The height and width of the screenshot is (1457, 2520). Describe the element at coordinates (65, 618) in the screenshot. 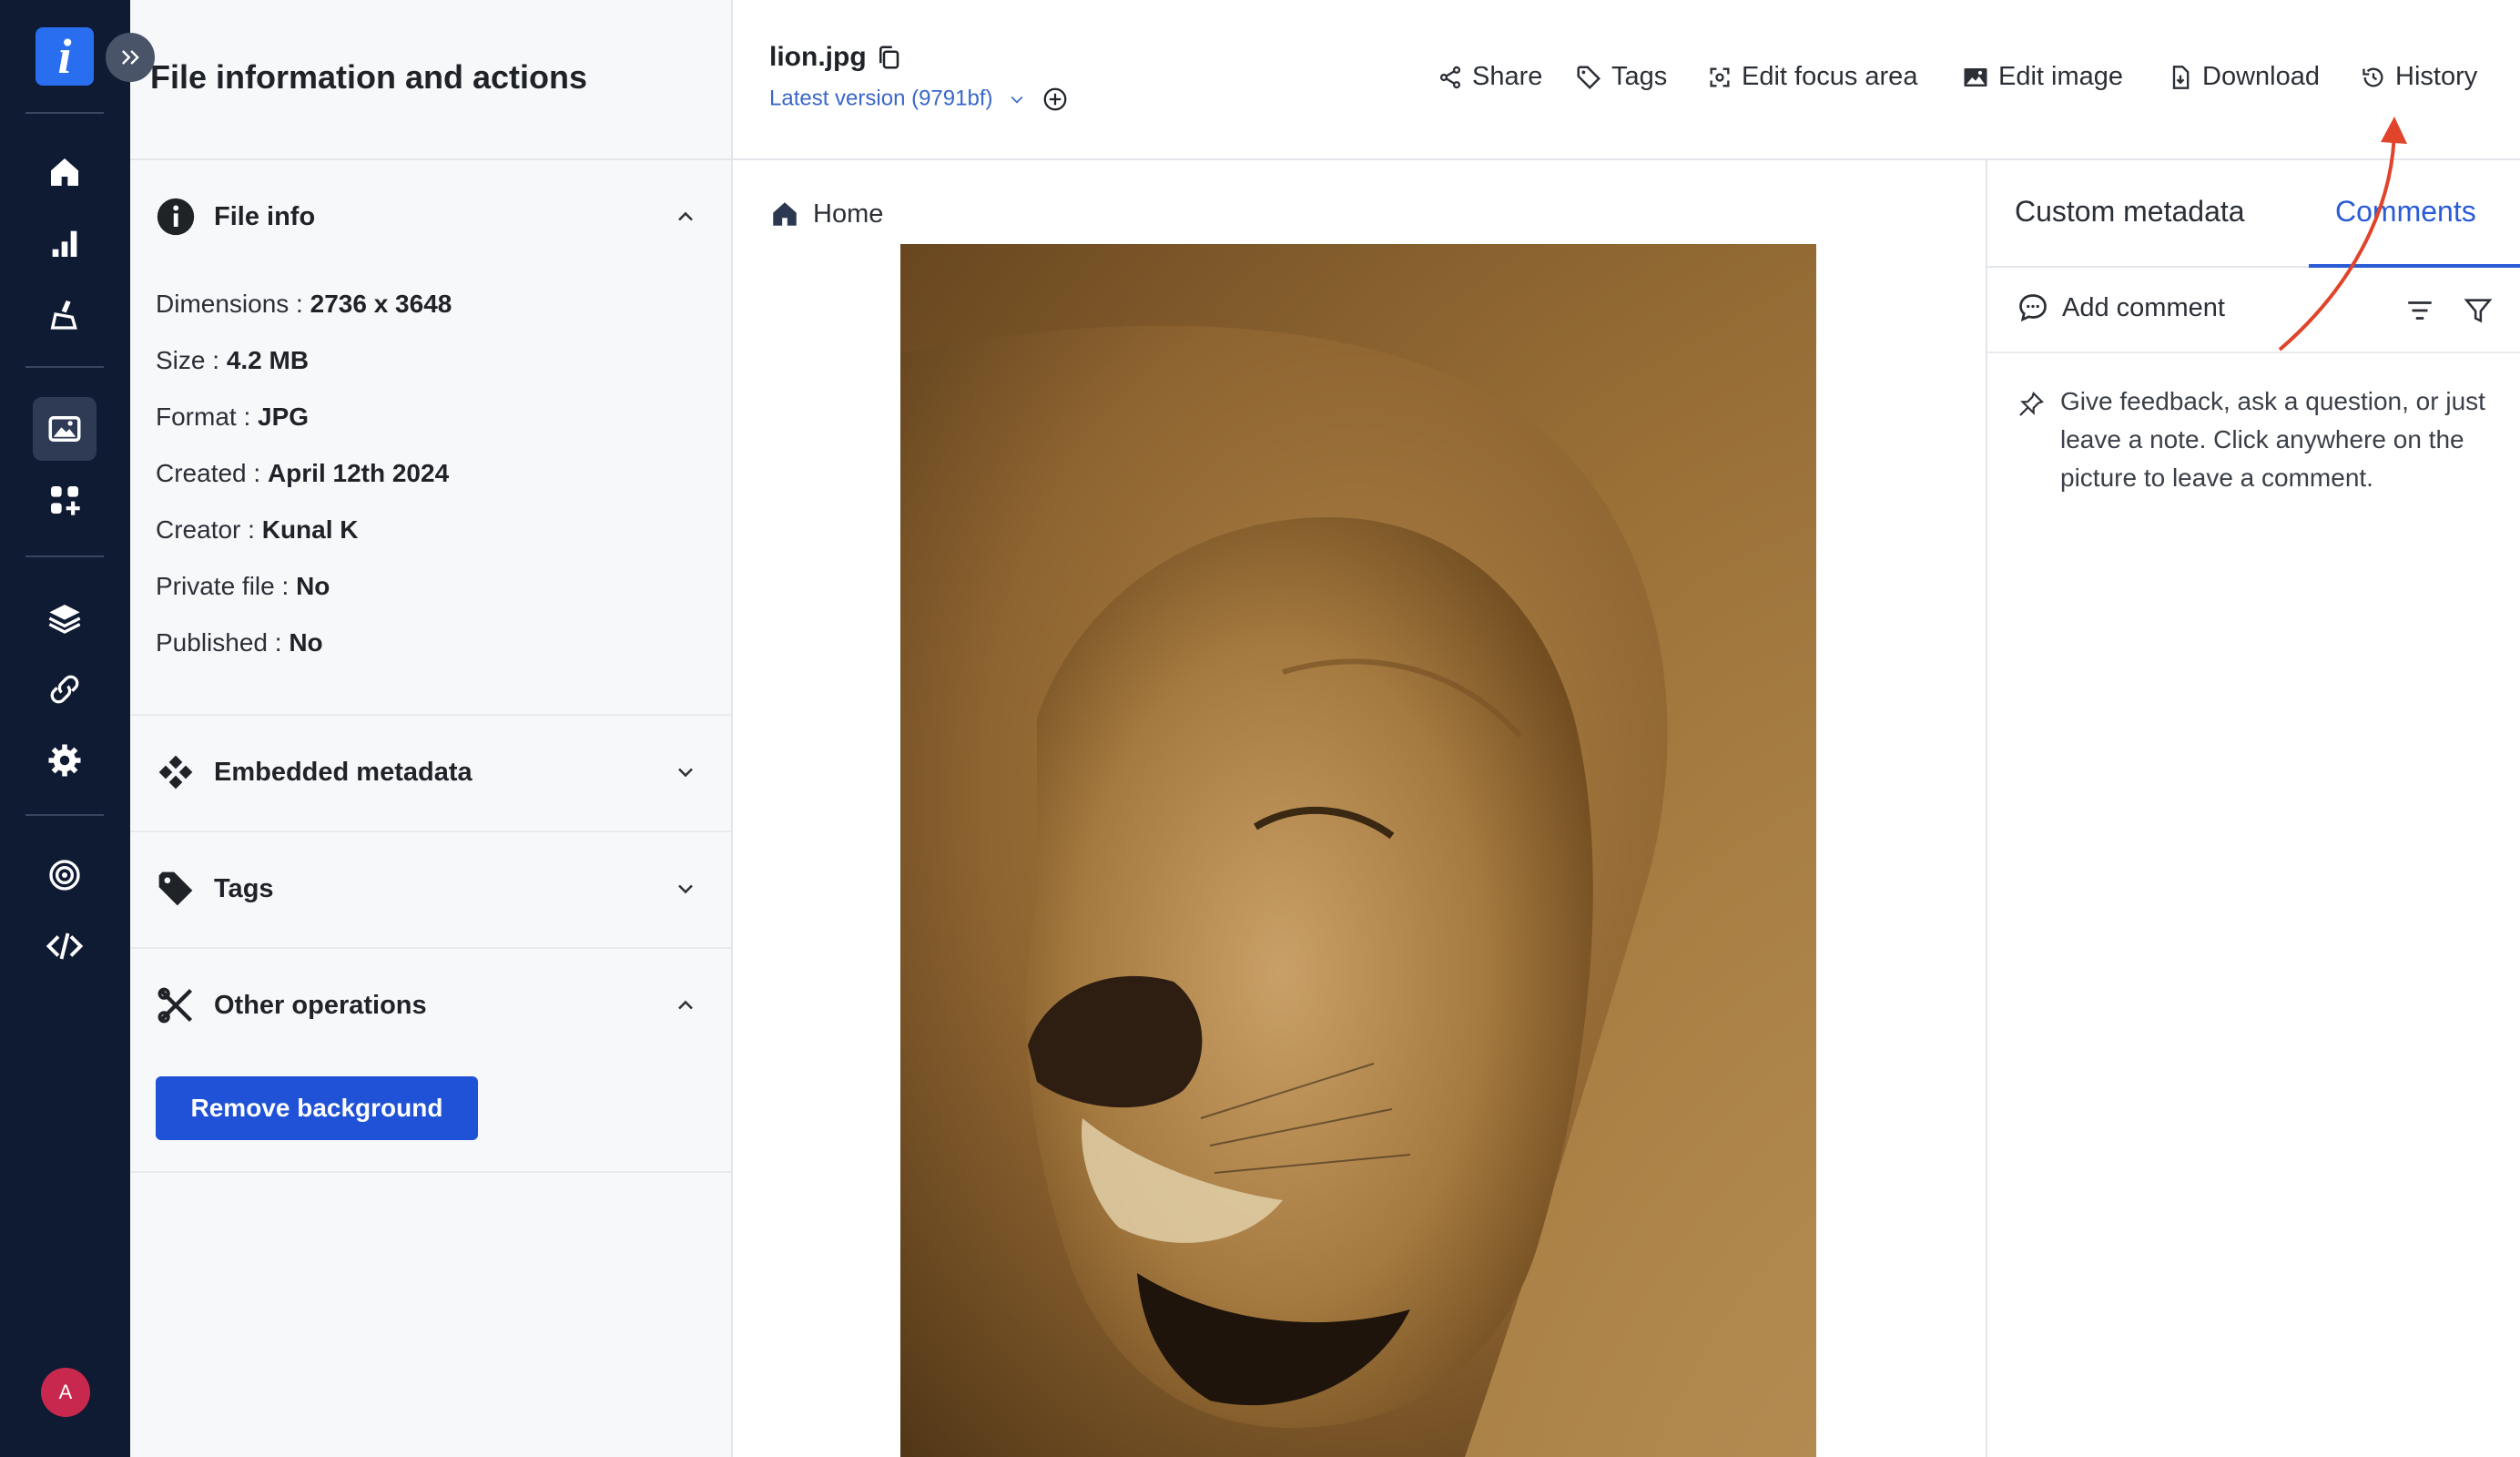

I see `nav-layers-icon` at that location.